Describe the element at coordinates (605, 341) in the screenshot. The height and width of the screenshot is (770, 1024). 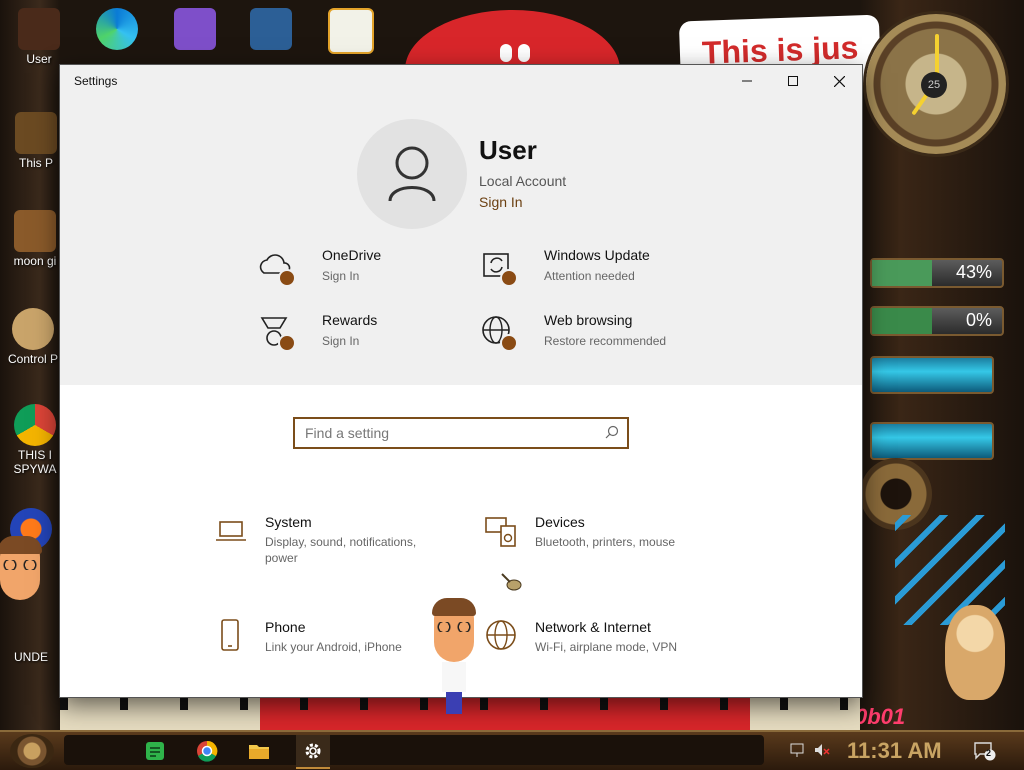
I see `service-status: Restore recommended` at that location.